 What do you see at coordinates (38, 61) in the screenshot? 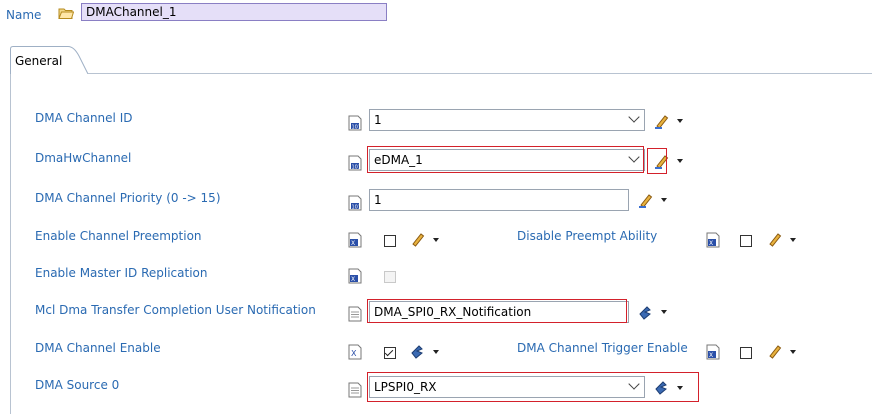
I see `tab-general: General` at bounding box center [38, 61].